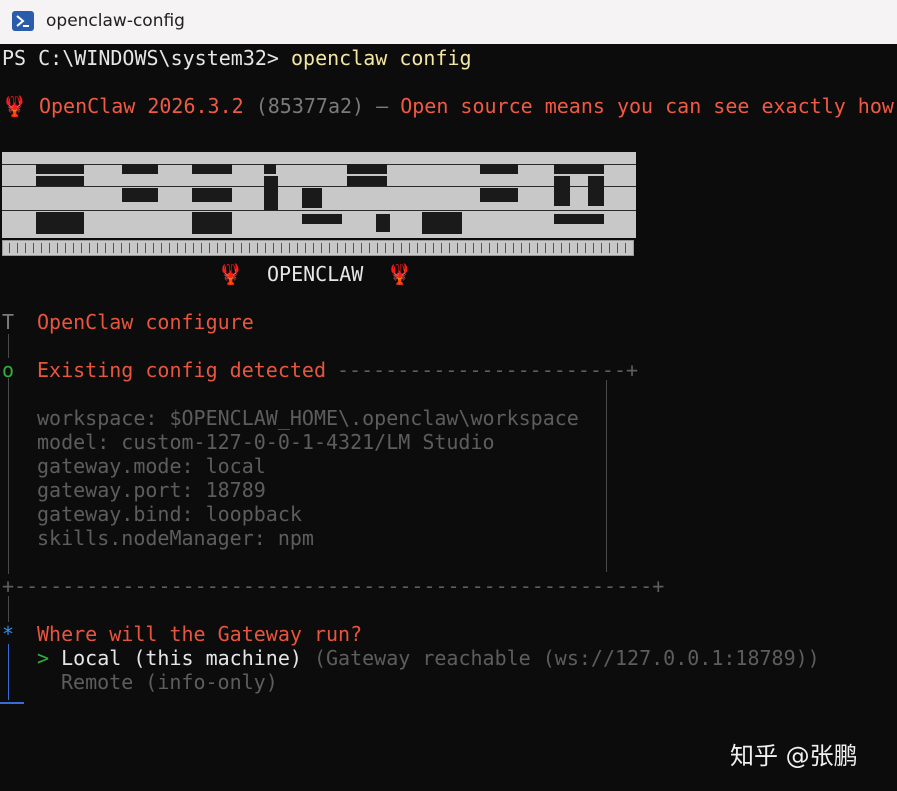 The height and width of the screenshot is (791, 897). Describe the element at coordinates (200, 634) in the screenshot. I see `question-text: Where will the Gateway run?` at that location.